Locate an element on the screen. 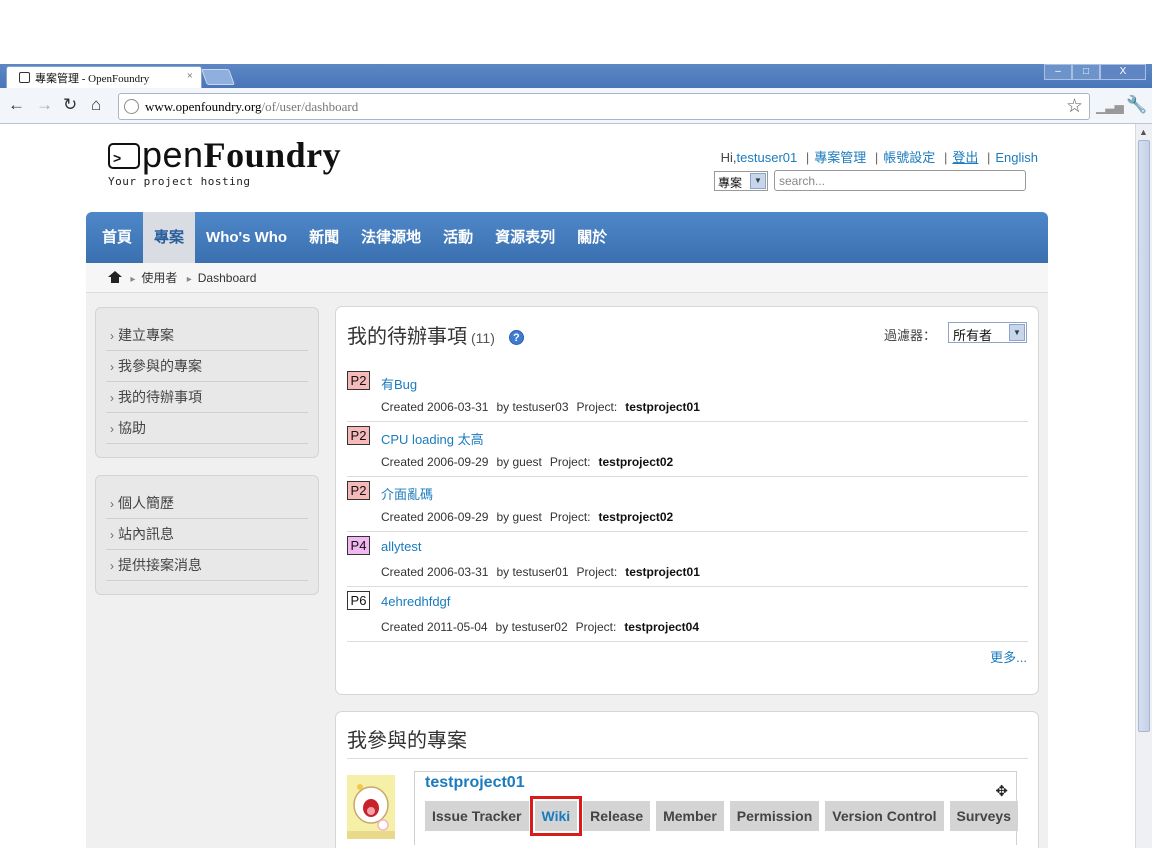 The width and height of the screenshot is (1152, 848). logout-link: 登出 is located at coordinates (965, 157).